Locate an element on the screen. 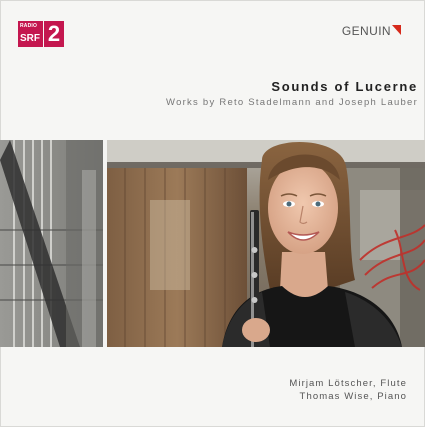 The width and height of the screenshot is (425, 427). genuin-logo-text: GENUIN is located at coordinates (366, 31).